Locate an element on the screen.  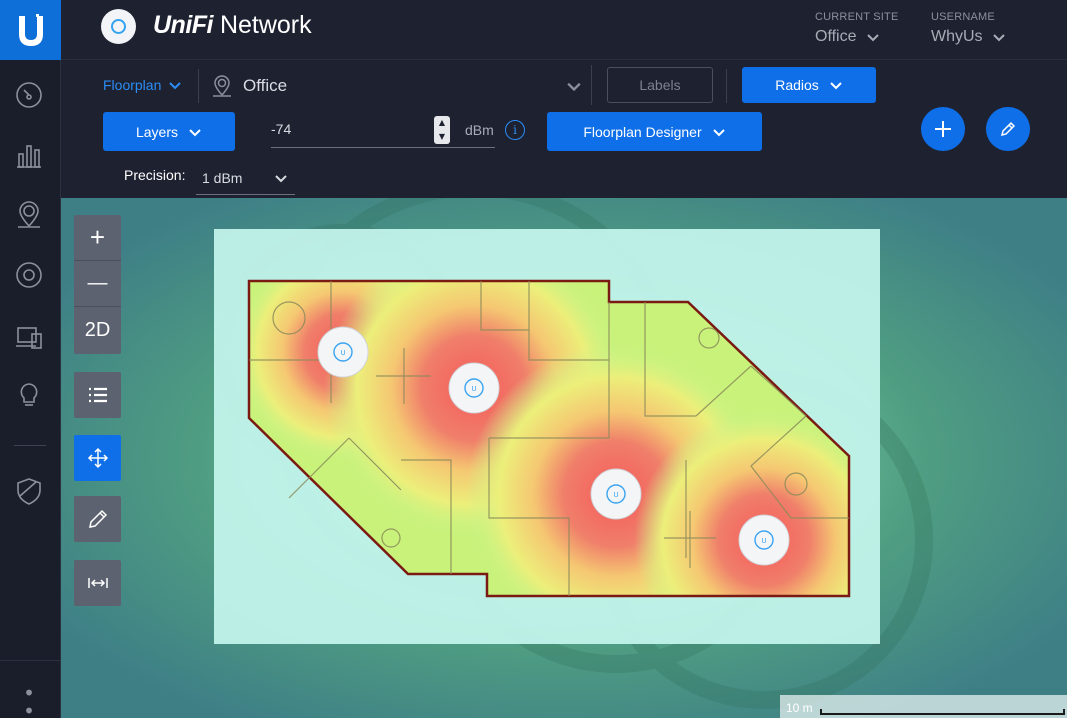
zoom-controls: + — 2D is located at coordinates (97, 284).